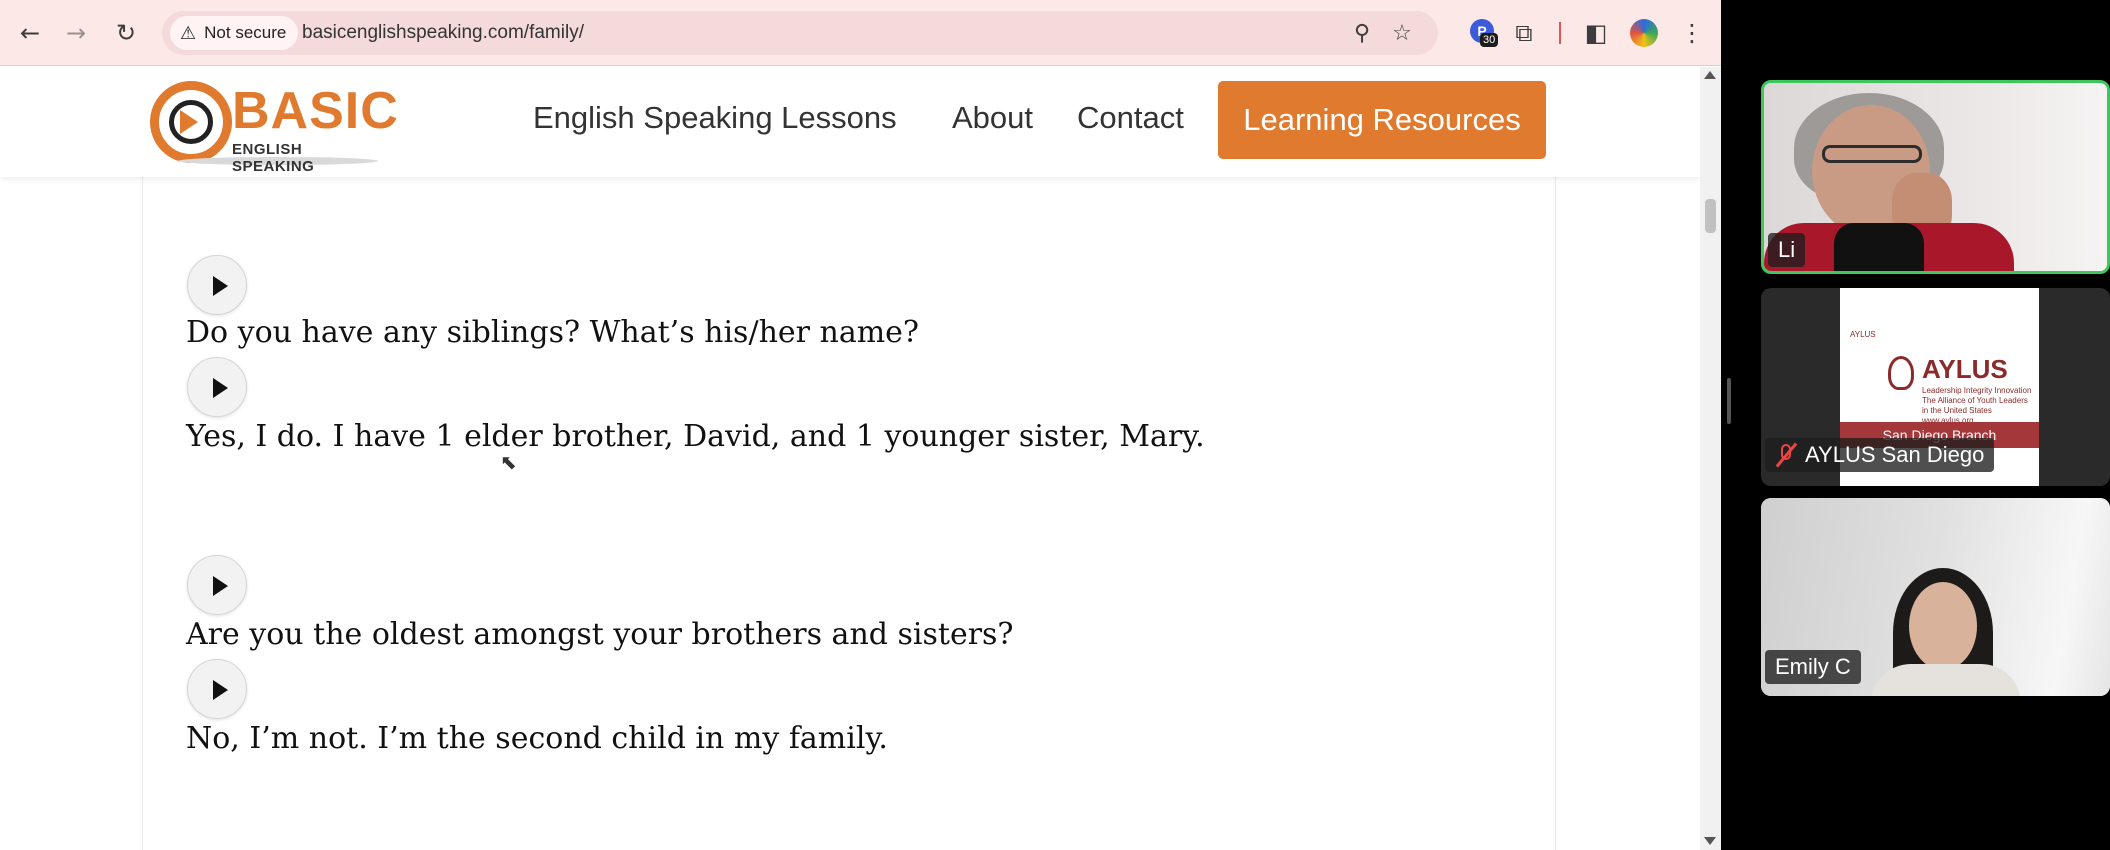 The height and width of the screenshot is (850, 2110). I want to click on logo-play-icon, so click(191, 122).